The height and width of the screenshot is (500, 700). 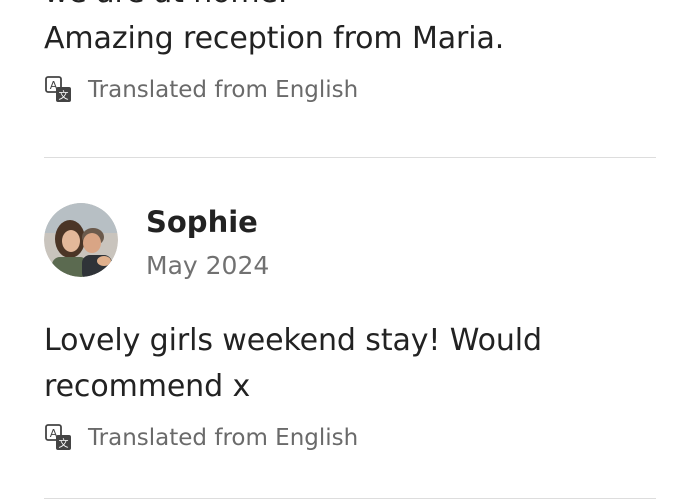 What do you see at coordinates (350, 8) in the screenshot?
I see `review-text-line: we are at home.` at bounding box center [350, 8].